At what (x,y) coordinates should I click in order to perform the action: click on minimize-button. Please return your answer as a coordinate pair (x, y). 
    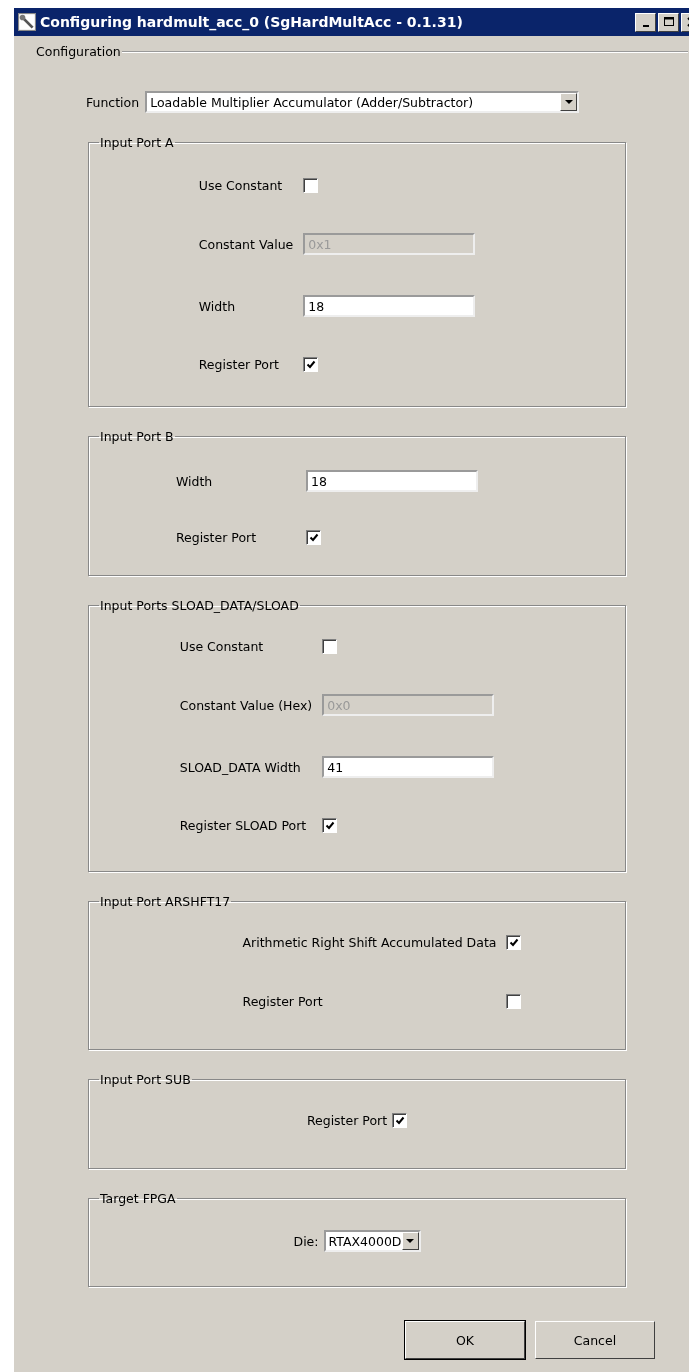
    Looking at the image, I should click on (645, 22).